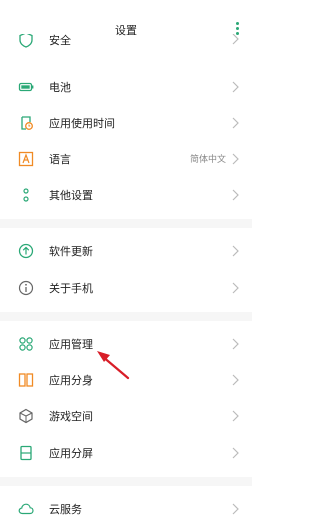 The height and width of the screenshot is (527, 320). What do you see at coordinates (65, 509) in the screenshot?
I see `settings-item-label: 云服务` at bounding box center [65, 509].